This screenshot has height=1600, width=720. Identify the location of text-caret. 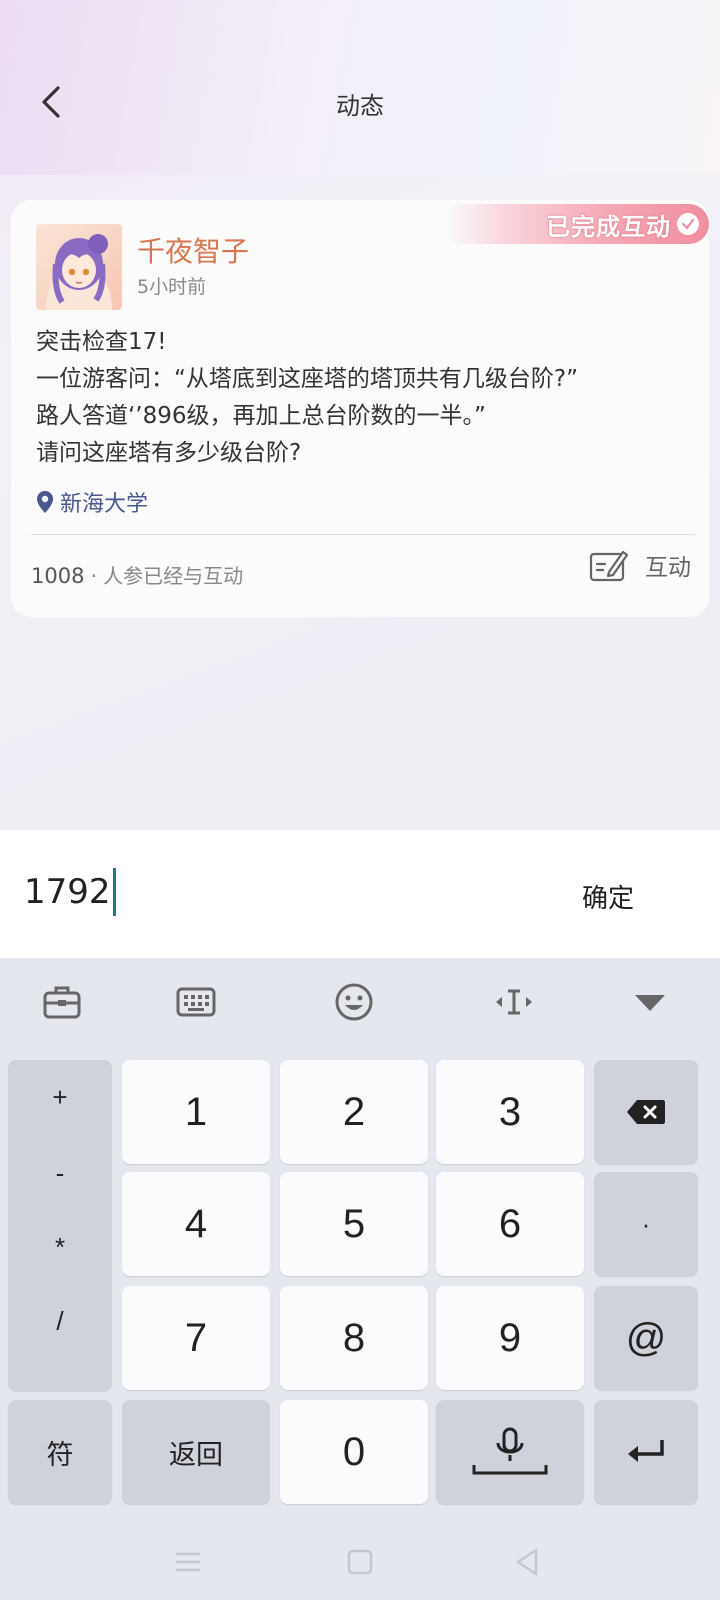
(114, 892).